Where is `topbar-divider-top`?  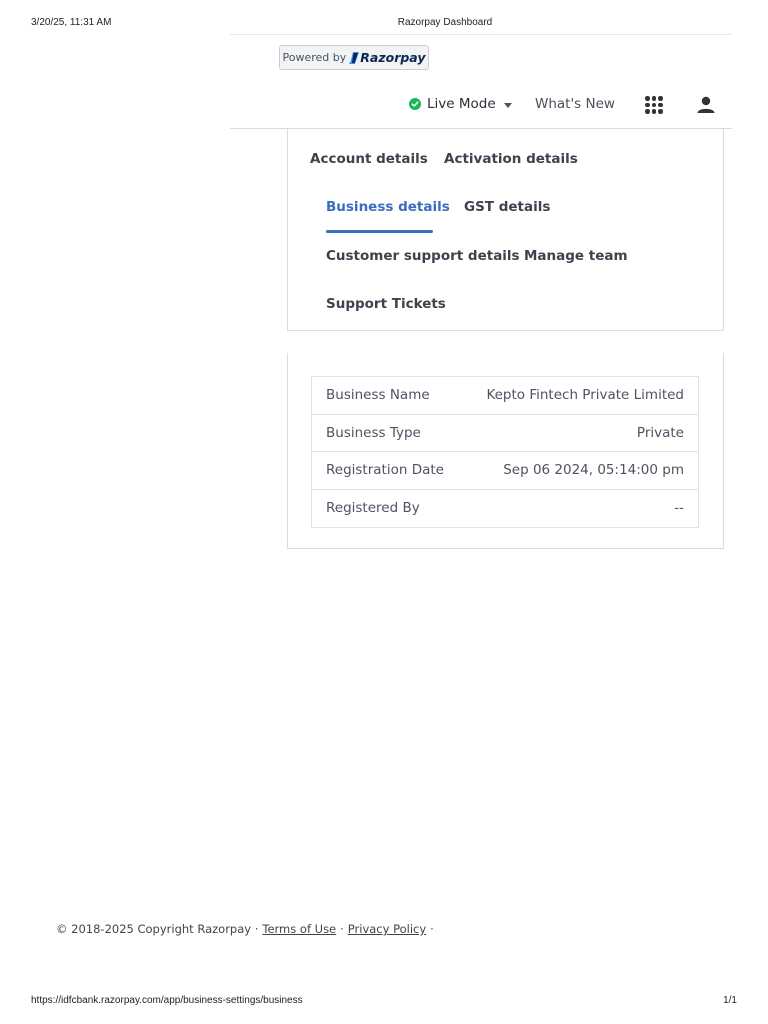 topbar-divider-top is located at coordinates (481, 34).